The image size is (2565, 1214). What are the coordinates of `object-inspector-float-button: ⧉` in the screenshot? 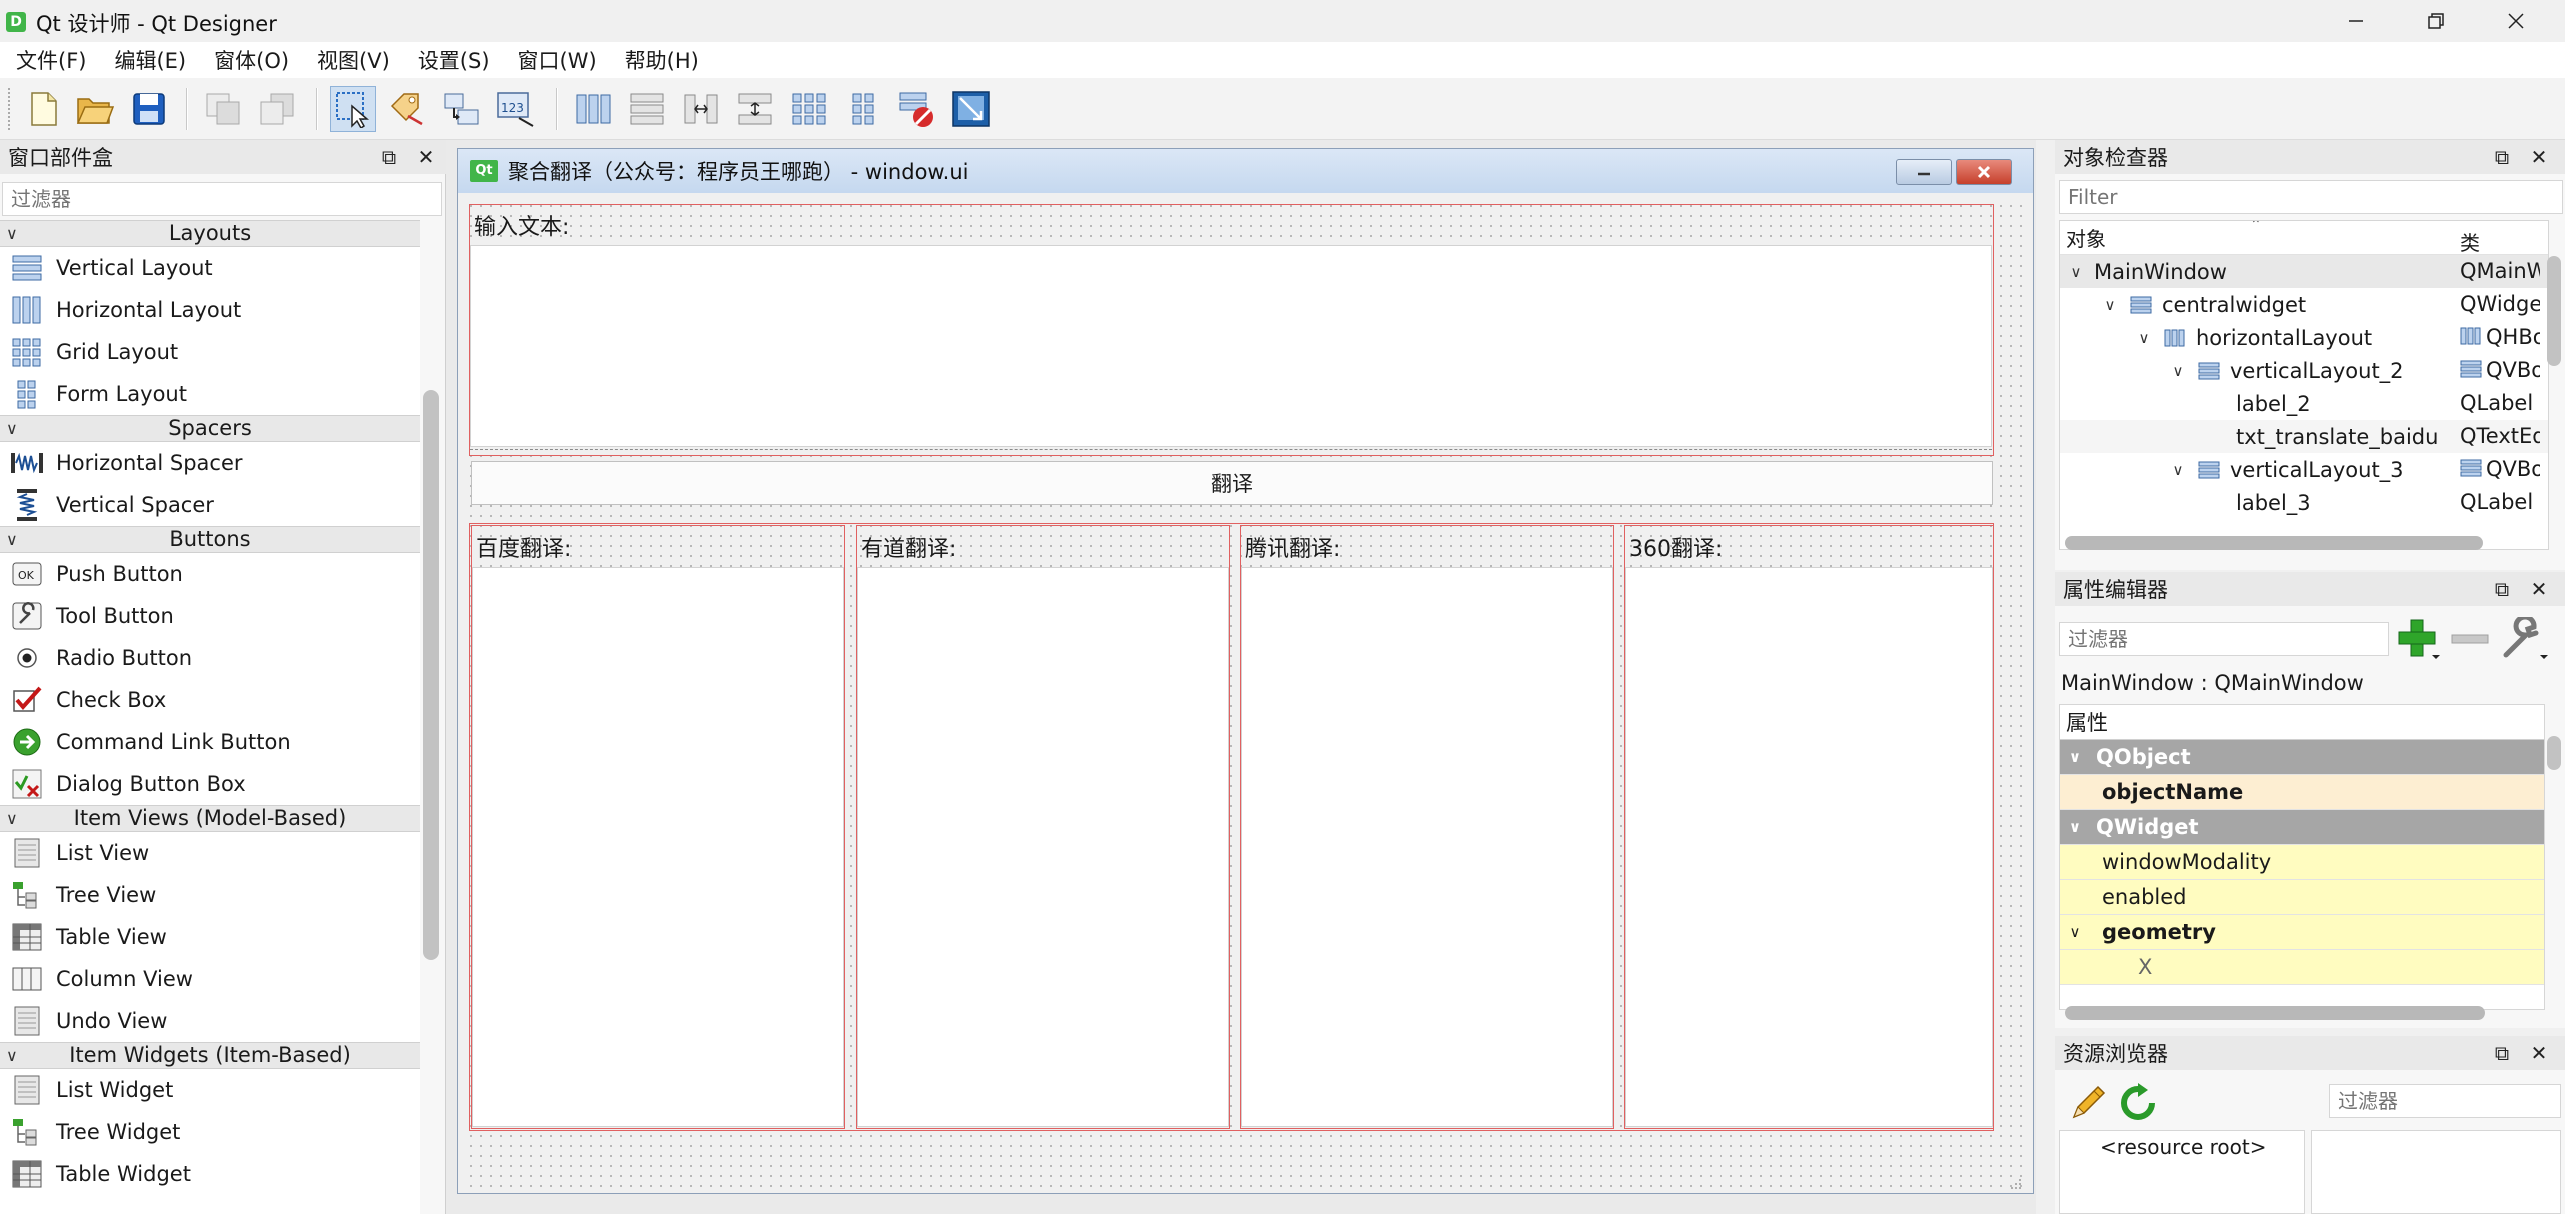 It's located at (2502, 157).